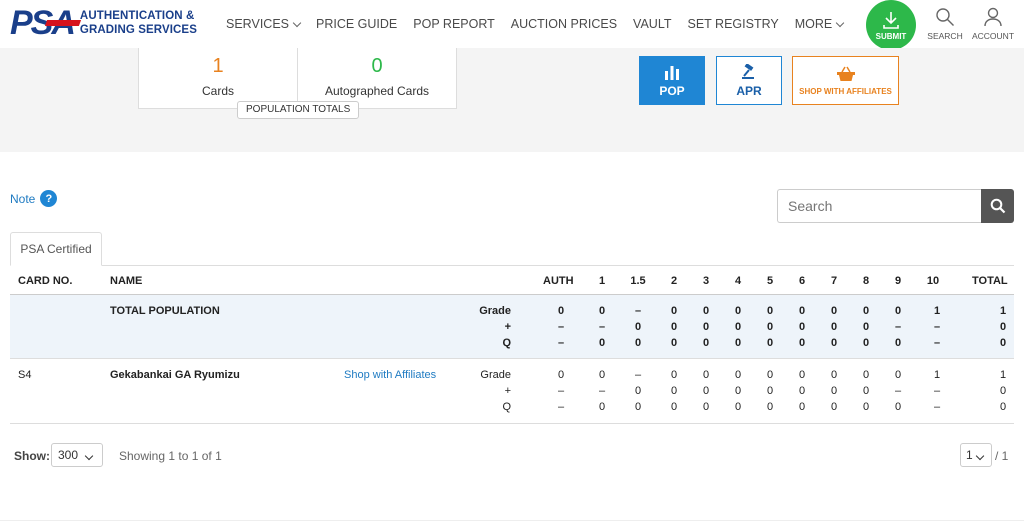  I want to click on count-g1-5-grade: –, so click(638, 311).